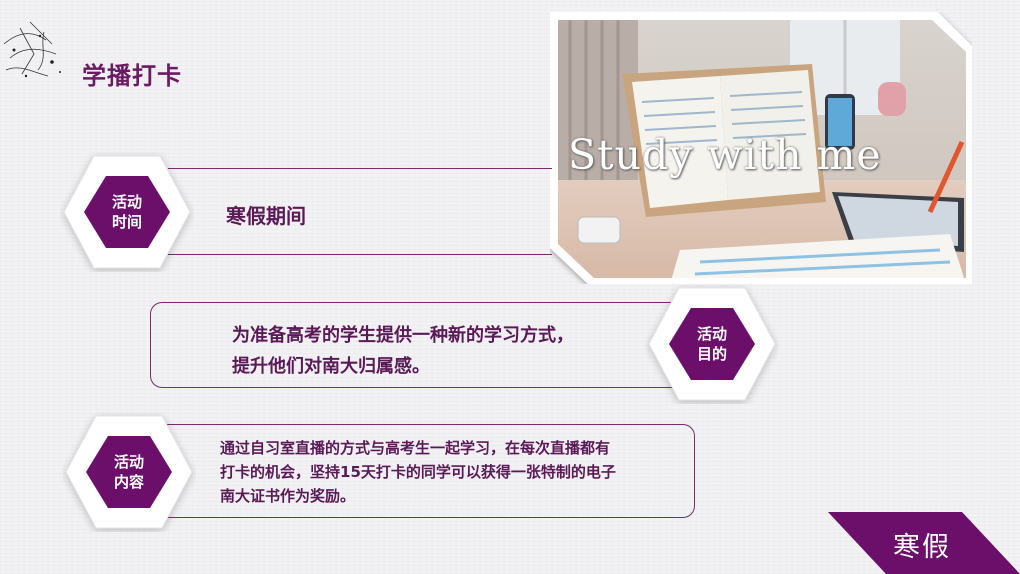 This screenshot has height=574, width=1020. Describe the element at coordinates (32, 49) in the screenshot. I see `ink-doodle-decoration` at that location.